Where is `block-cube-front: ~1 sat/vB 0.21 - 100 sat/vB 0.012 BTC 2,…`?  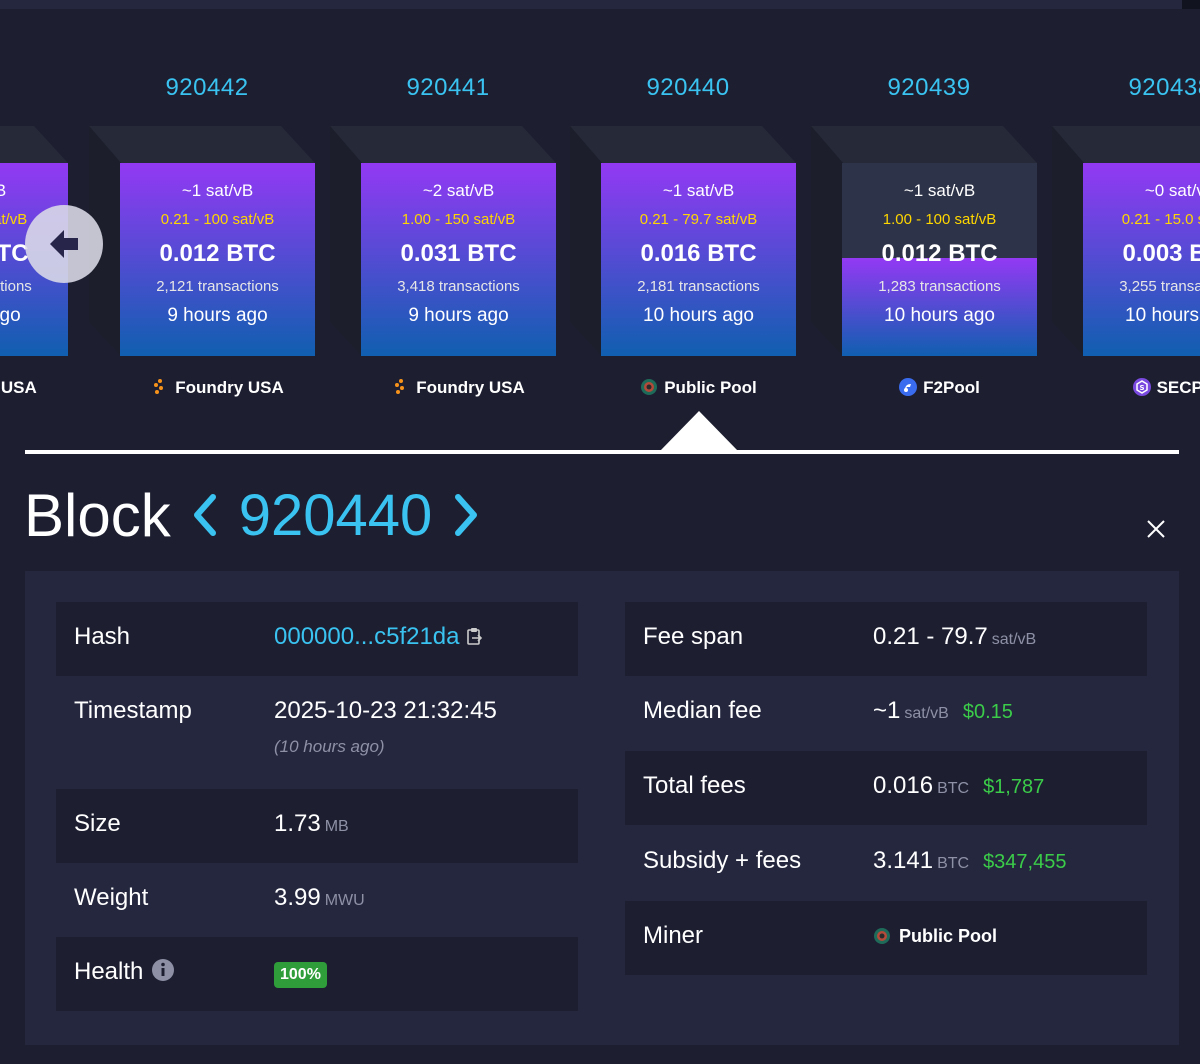
block-cube-front: ~1 sat/vB 0.21 - 100 sat/vB 0.012 BTC 2,… is located at coordinates (217, 259).